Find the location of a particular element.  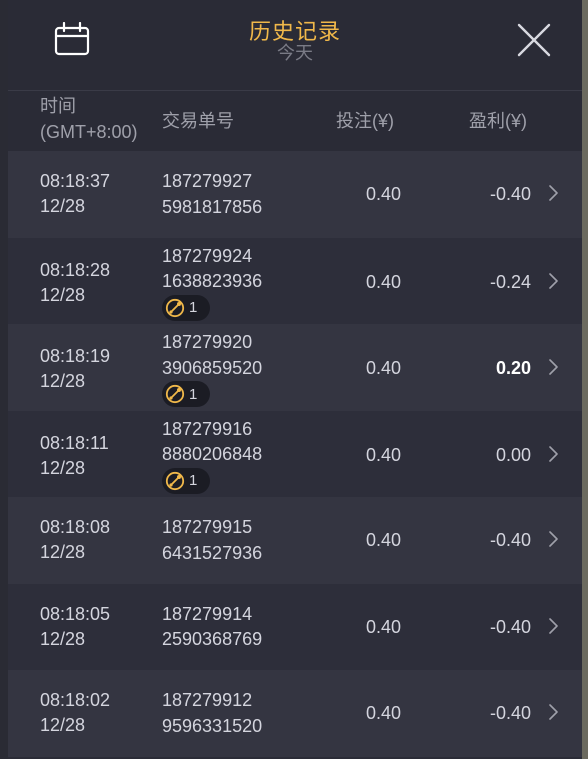

row-order-number: 187279920 3906859520 is located at coordinates (212, 355).